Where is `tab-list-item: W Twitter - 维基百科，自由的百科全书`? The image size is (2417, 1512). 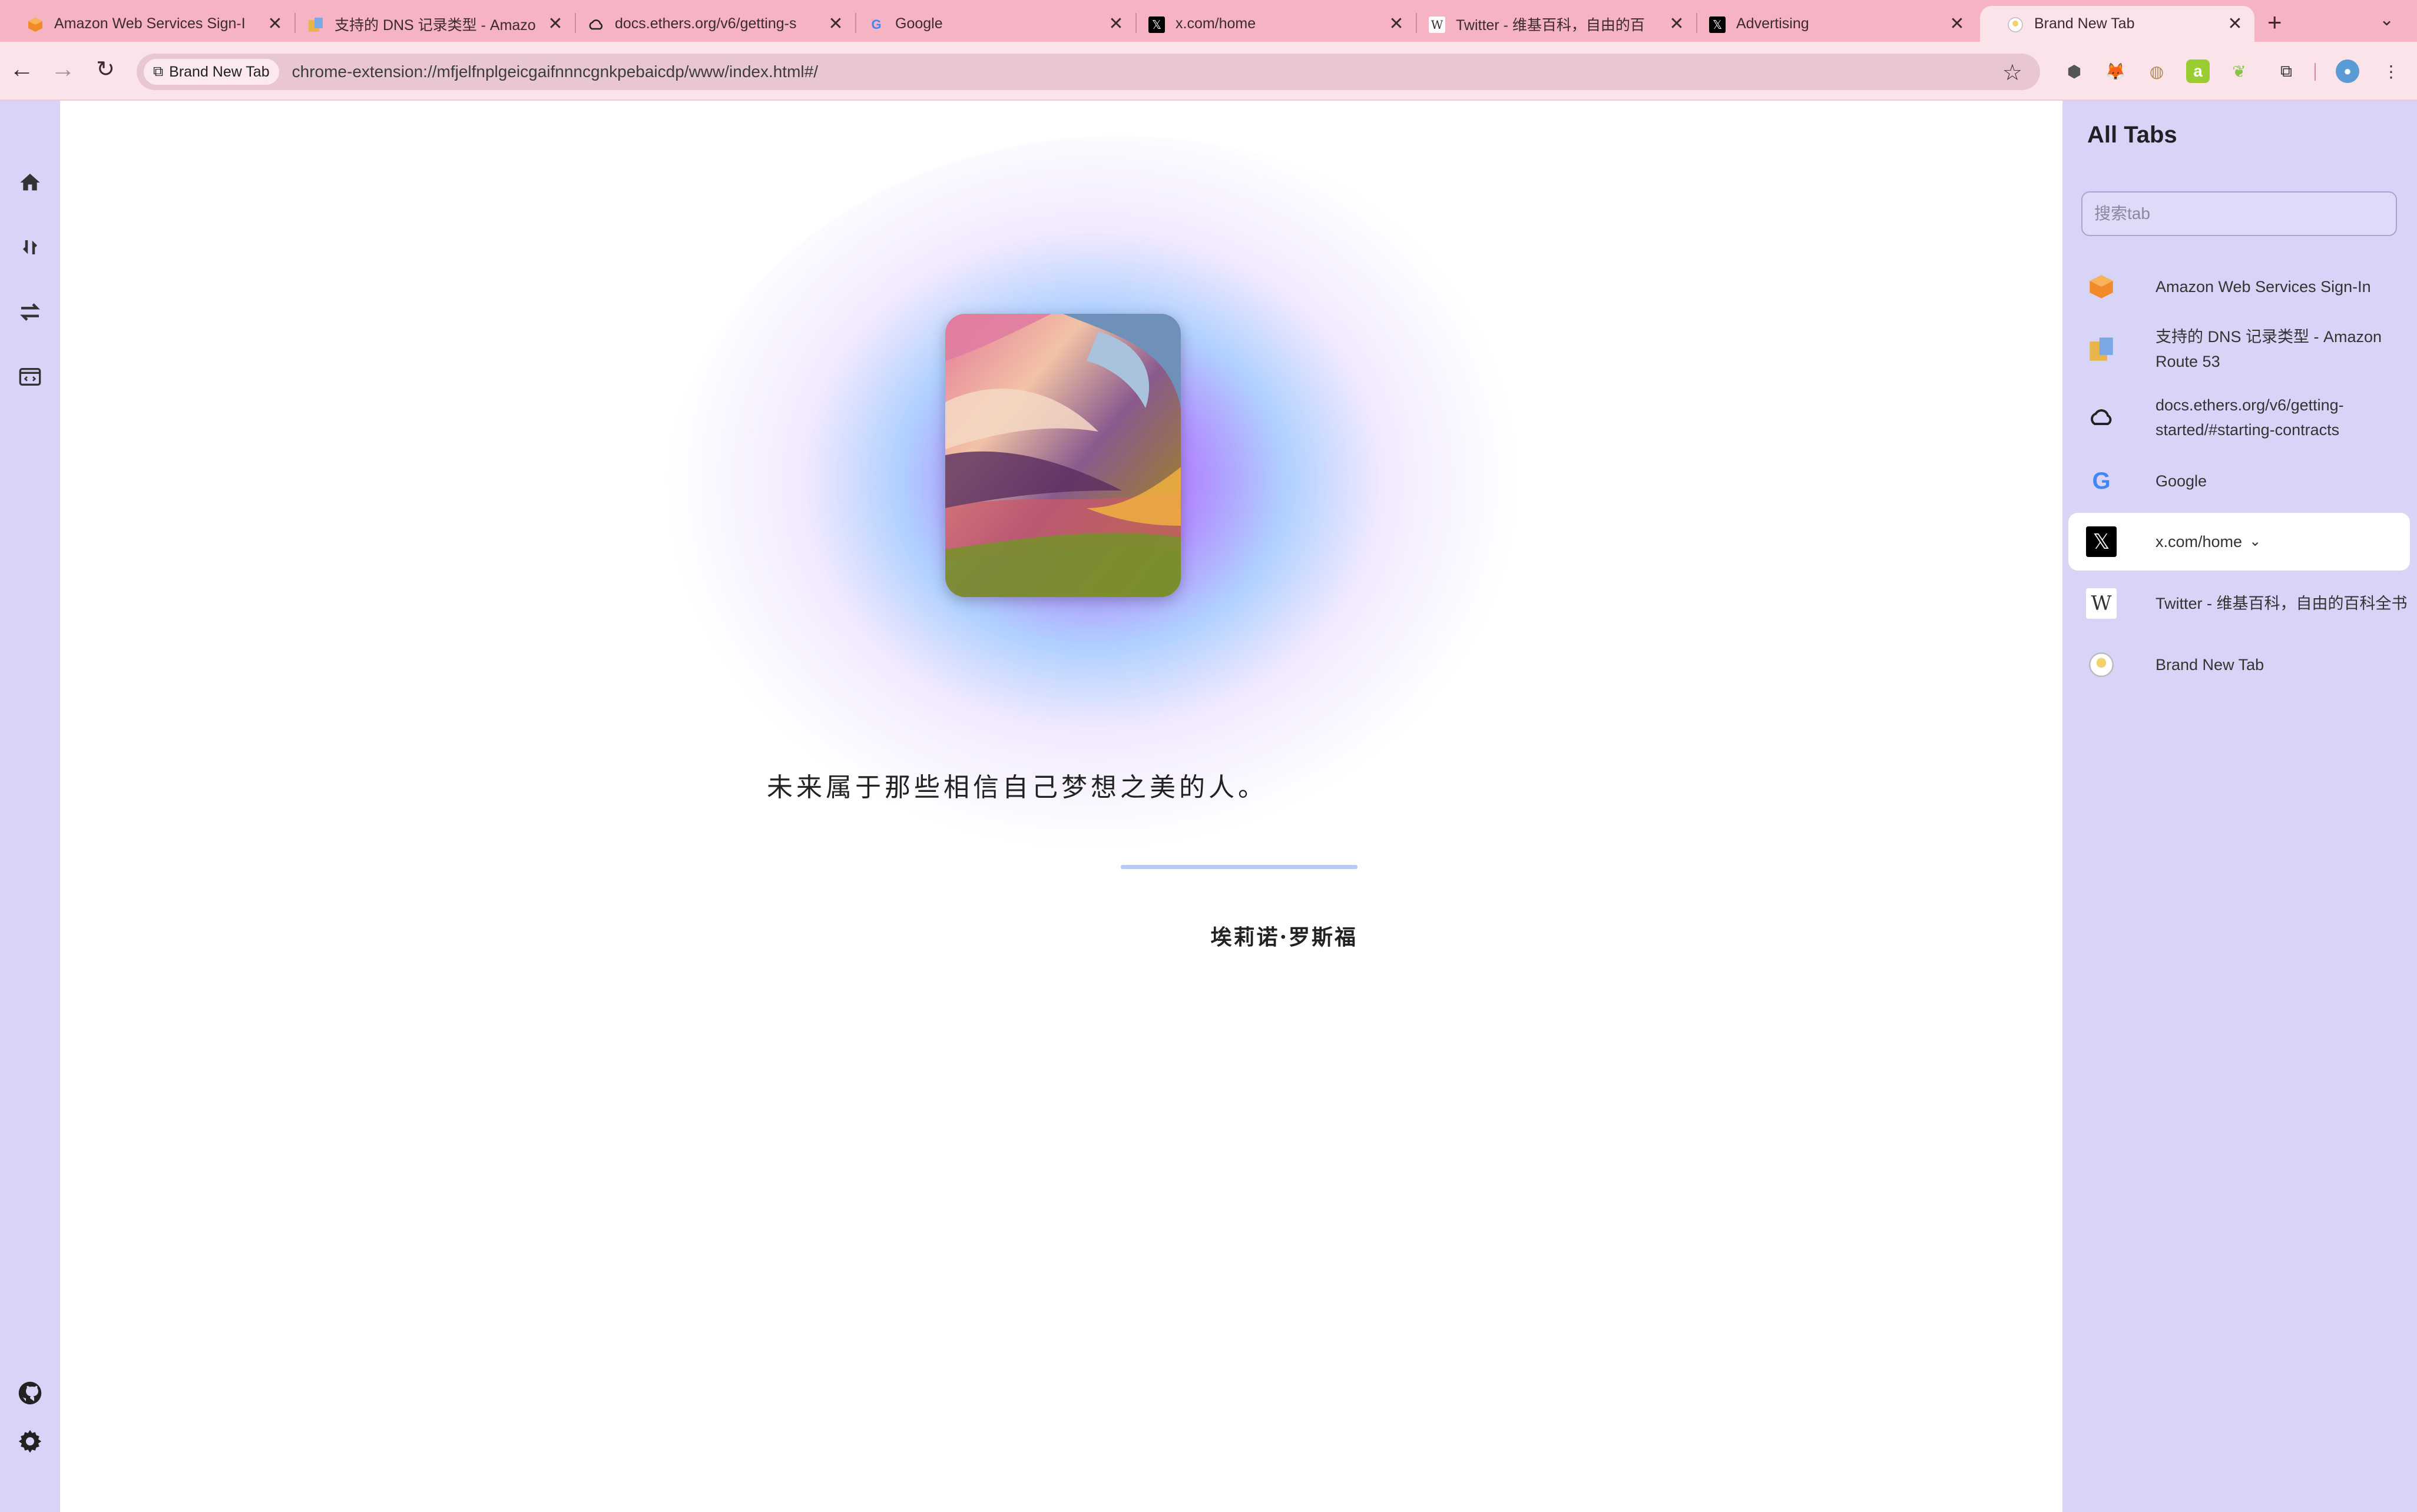
tab-list-item: W Twitter - 维基百科，自由的百科全书 is located at coordinates (2239, 603).